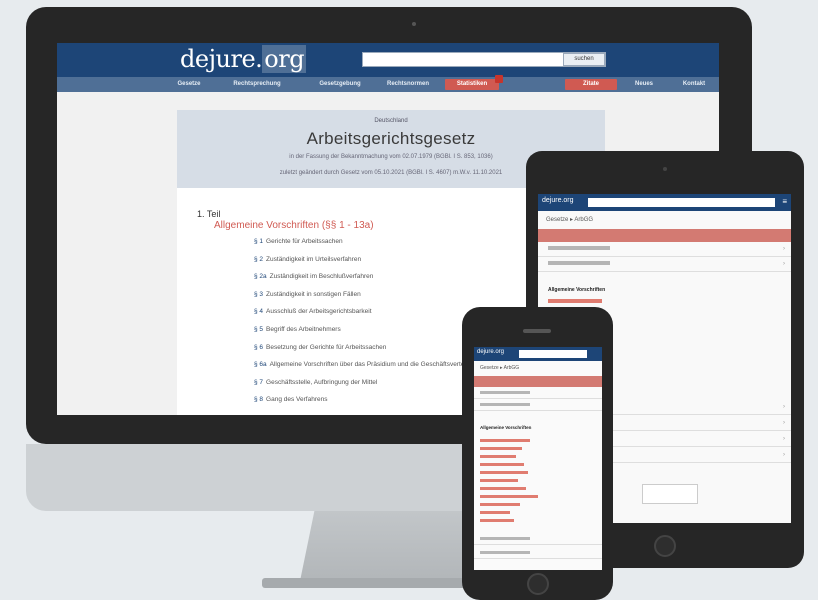  What do you see at coordinates (664, 220) in the screenshot?
I see `tablet-breadcrumb: Gesetze ▸ ArbGG` at bounding box center [664, 220].